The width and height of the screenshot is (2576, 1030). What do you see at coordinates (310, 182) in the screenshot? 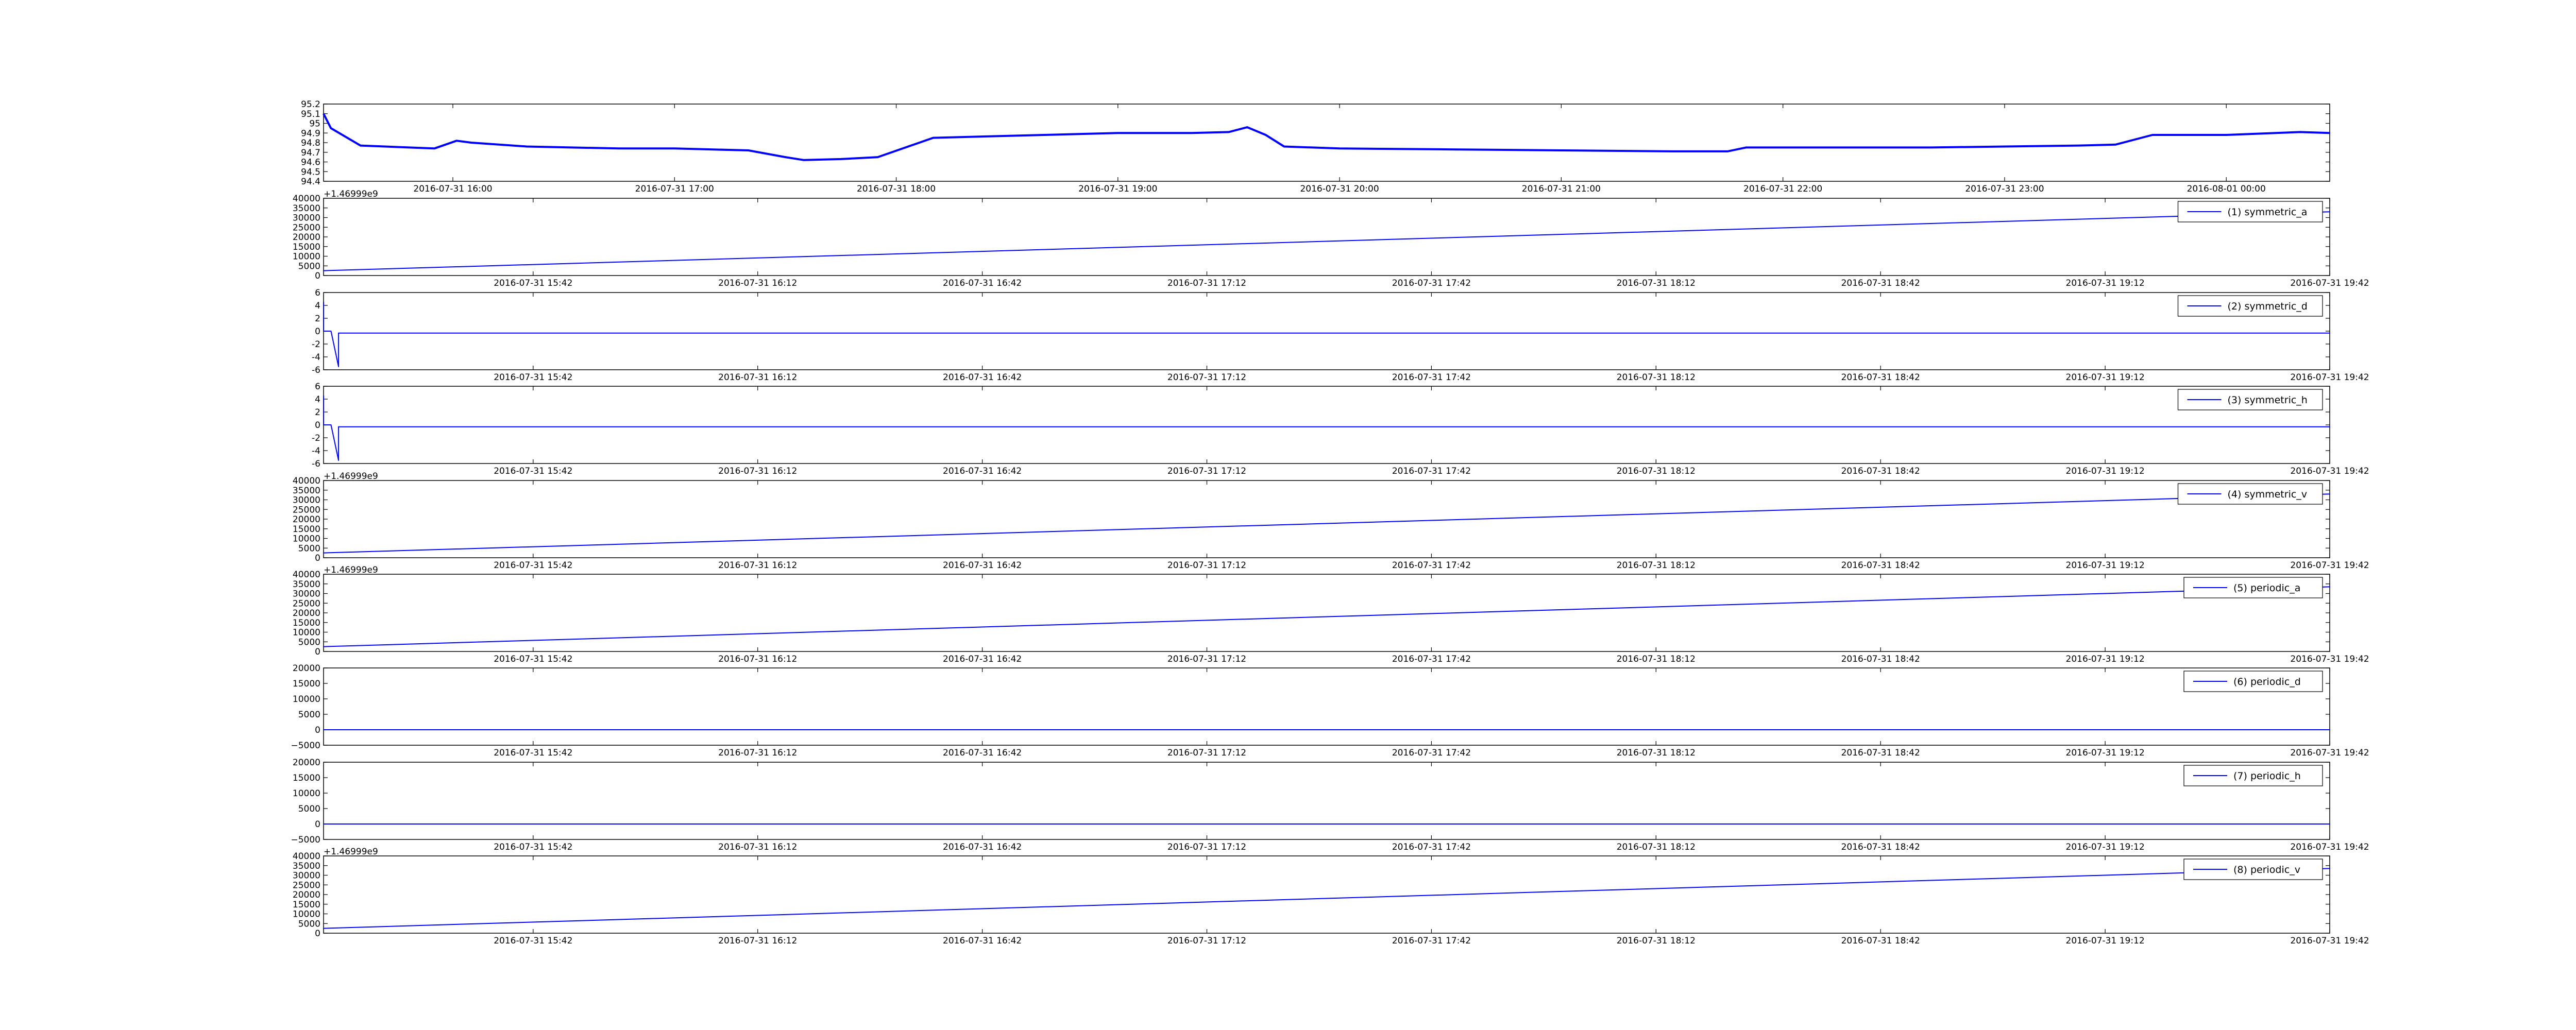
I see `y-tick-label: 94.4` at bounding box center [310, 182].